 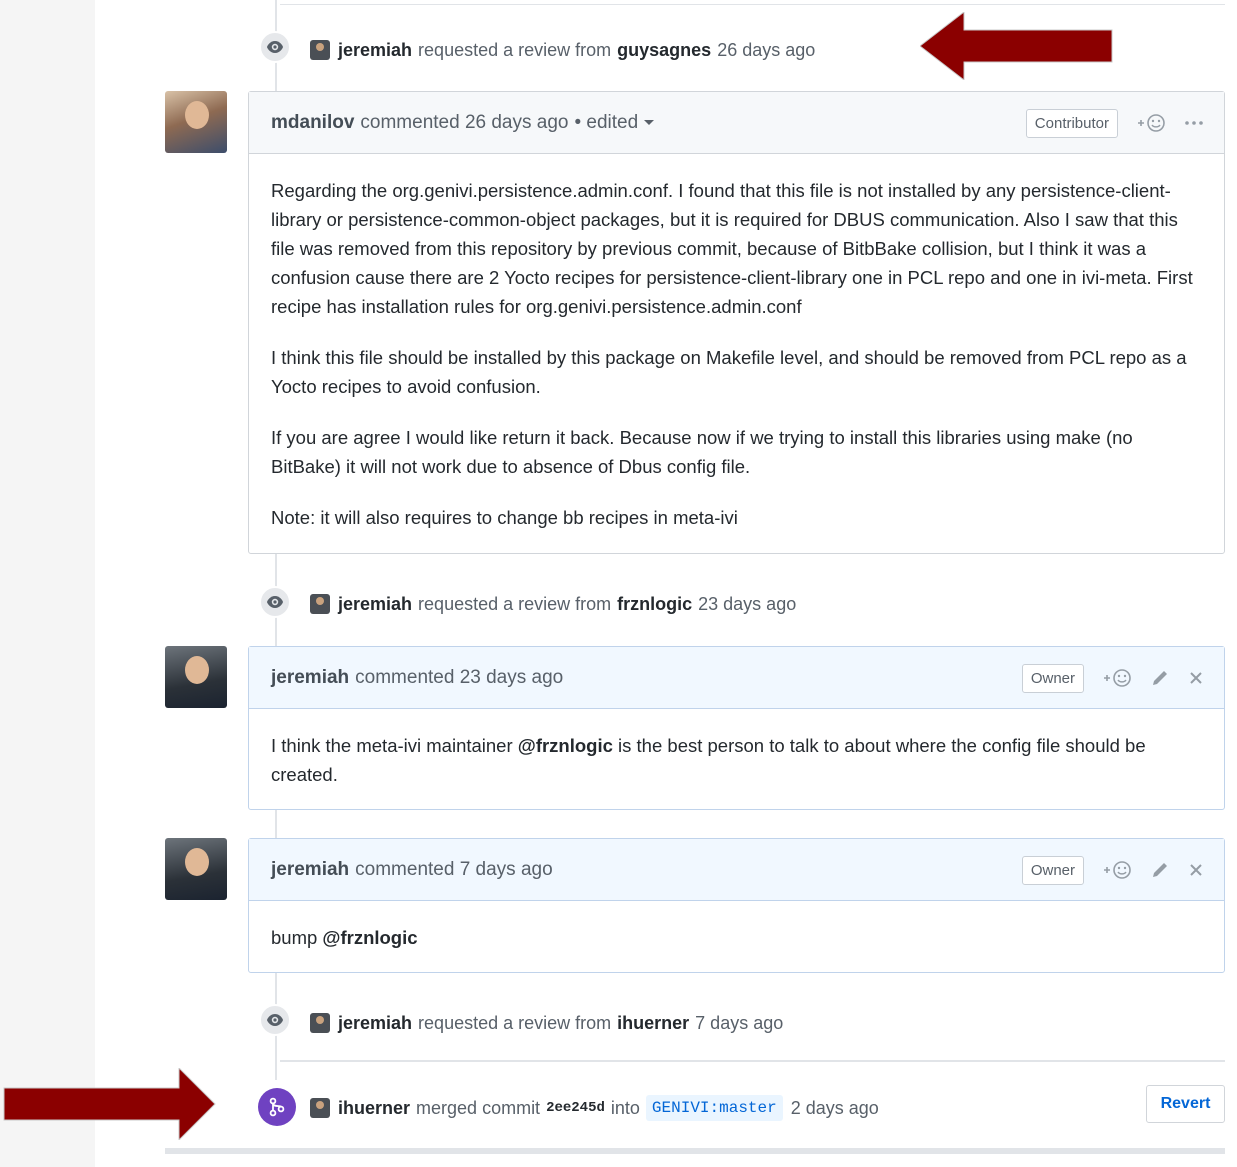 I want to click on comment-author: mdanilov, so click(x=312, y=123).